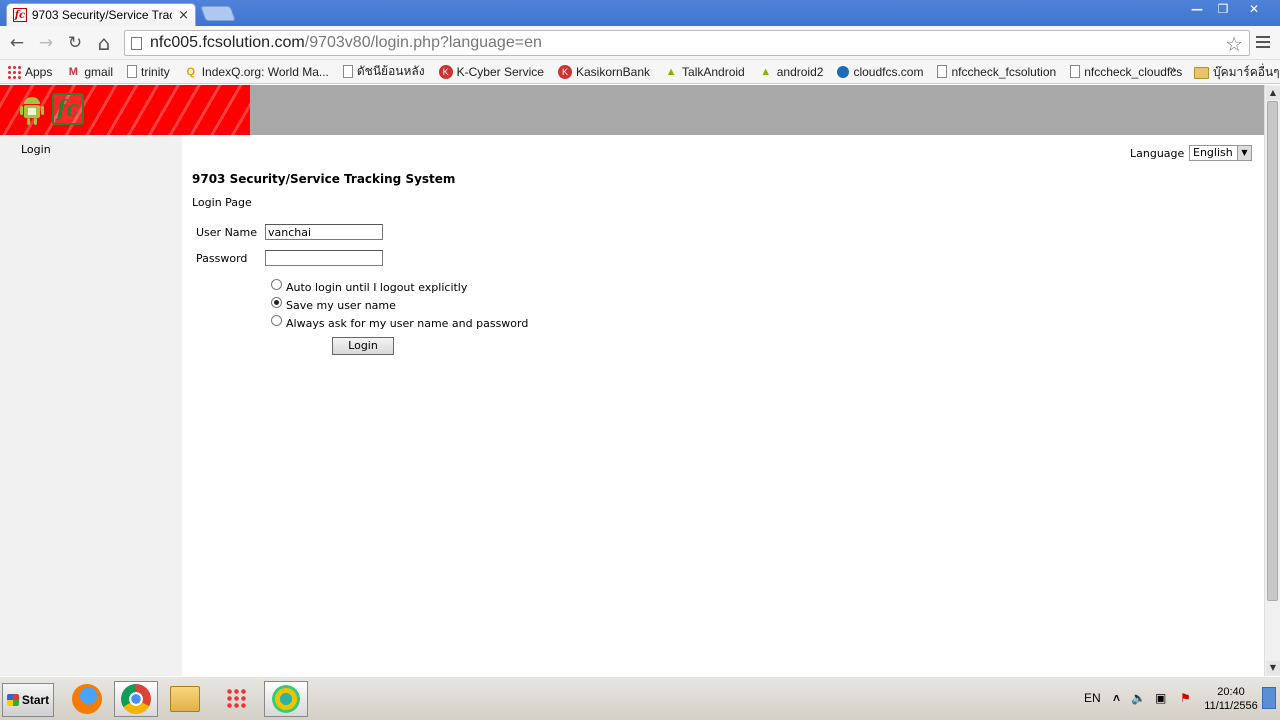 The height and width of the screenshot is (720, 1280). Describe the element at coordinates (1197, 9) in the screenshot. I see `minimize-button: —` at that location.